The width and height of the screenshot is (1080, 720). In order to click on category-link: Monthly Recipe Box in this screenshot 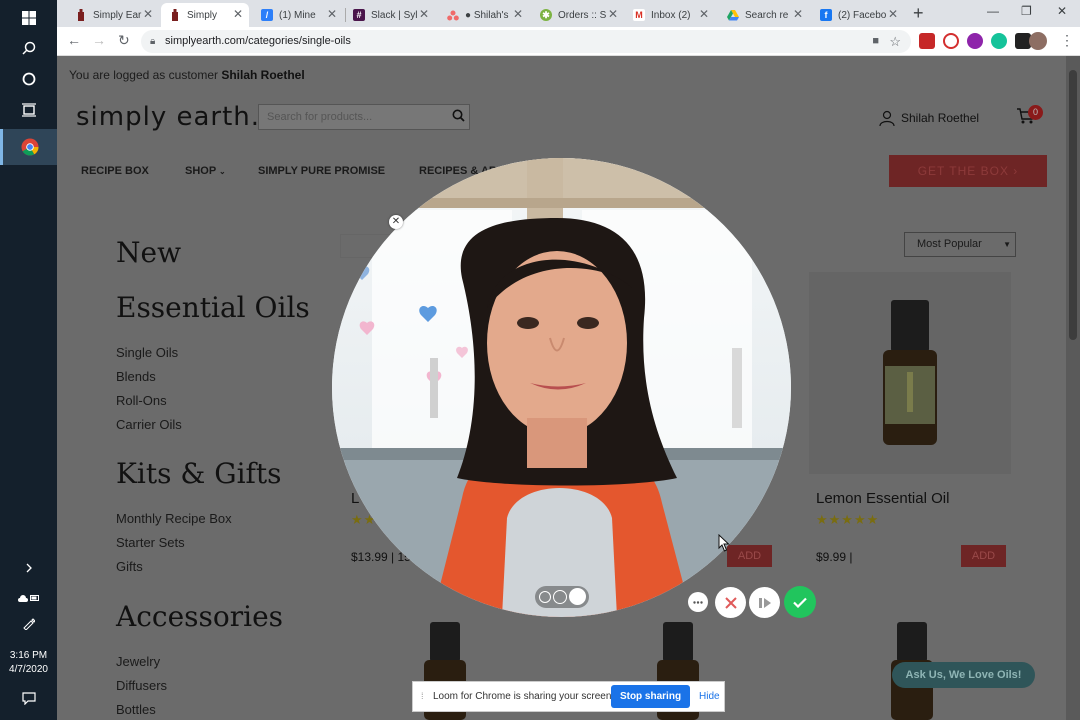, I will do `click(174, 518)`.